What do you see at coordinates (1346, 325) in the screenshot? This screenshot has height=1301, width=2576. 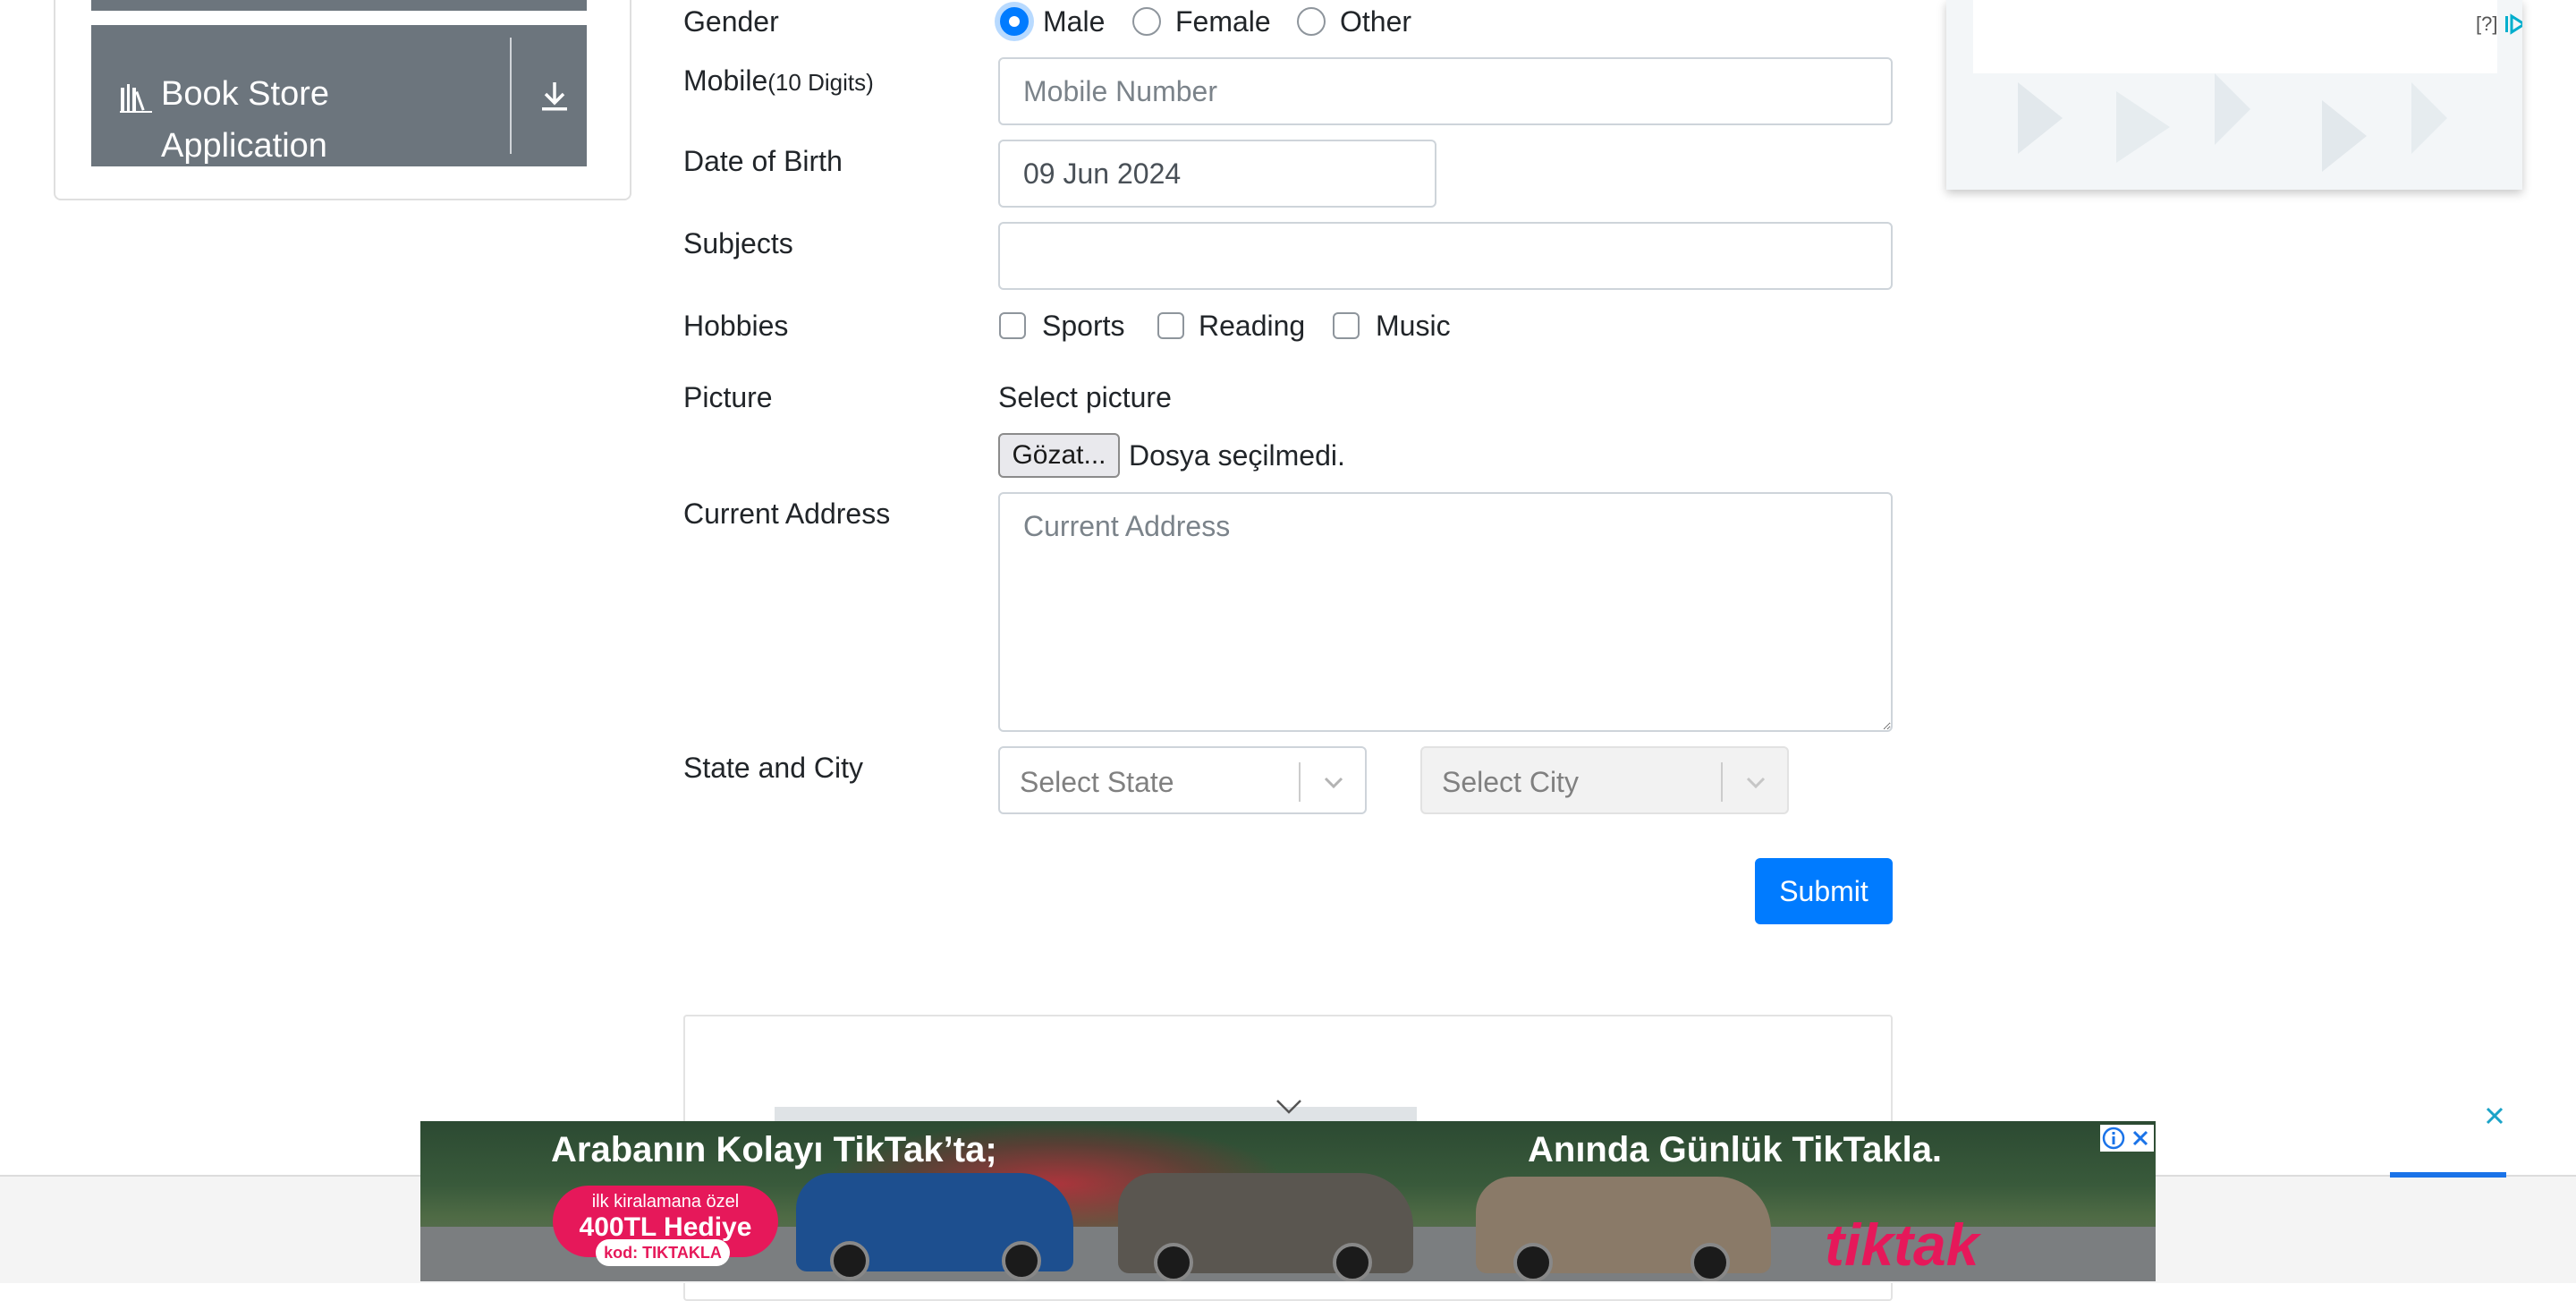 I see `hobby-checkbox-music` at bounding box center [1346, 325].